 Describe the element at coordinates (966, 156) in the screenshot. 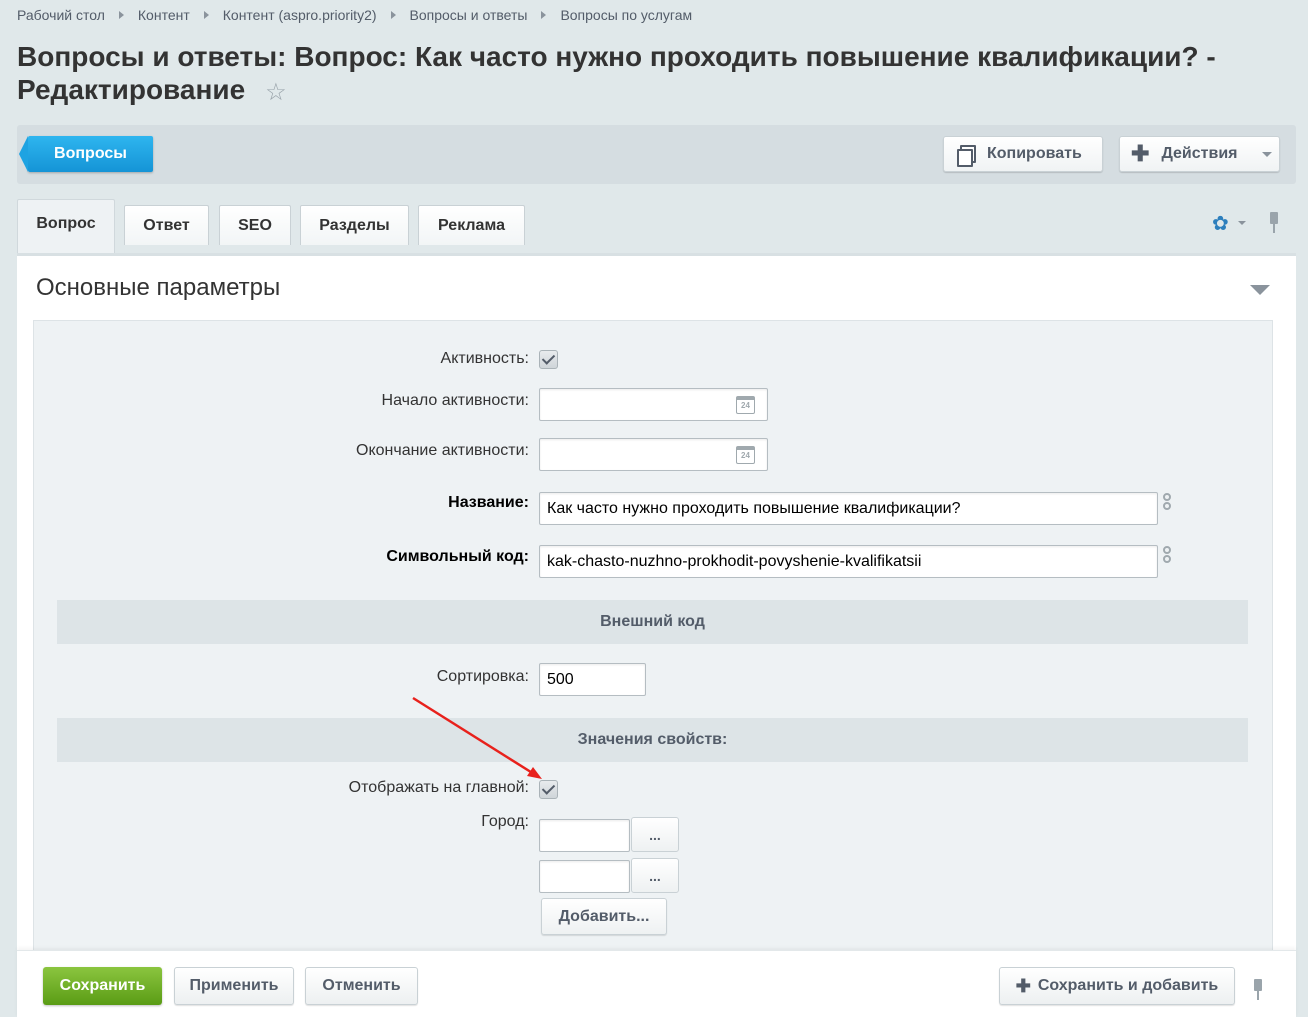

I see `copy-icon` at that location.